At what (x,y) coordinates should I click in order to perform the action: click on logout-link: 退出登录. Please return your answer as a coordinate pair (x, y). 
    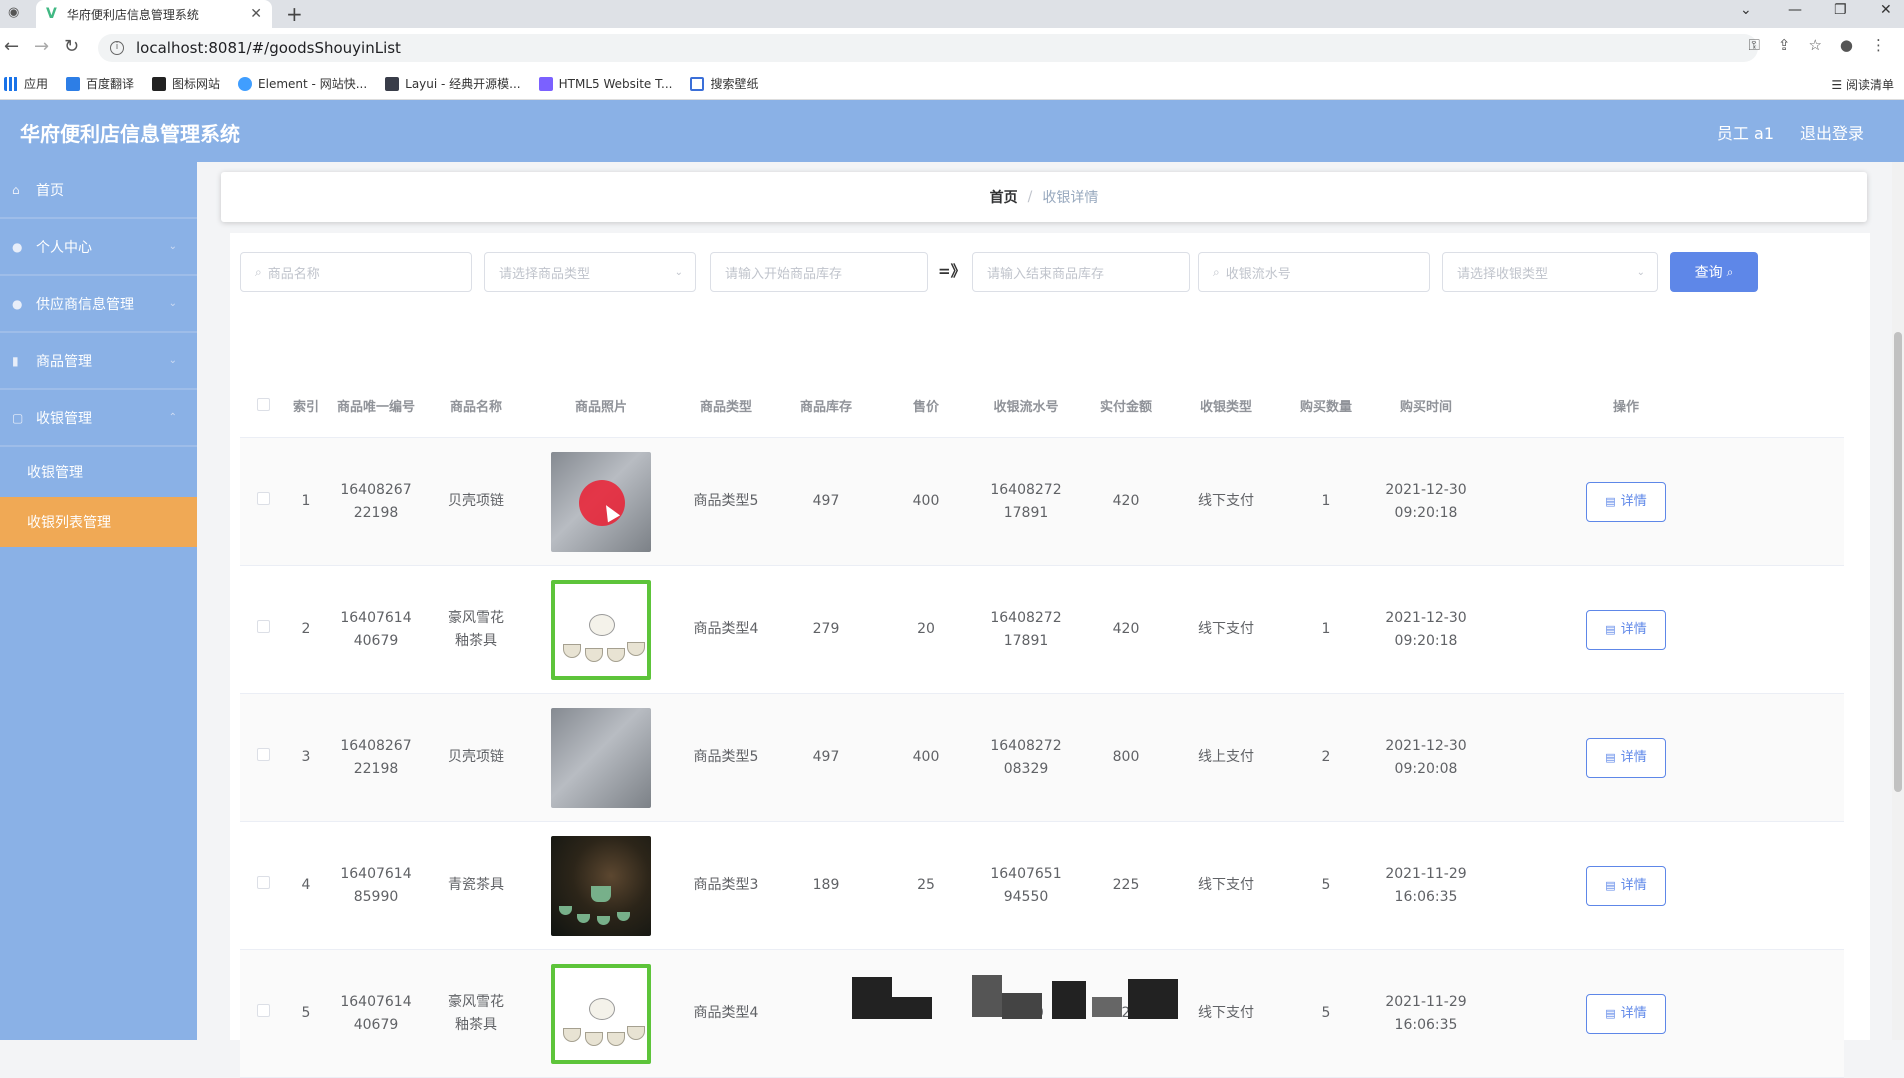
    Looking at the image, I should click on (1832, 132).